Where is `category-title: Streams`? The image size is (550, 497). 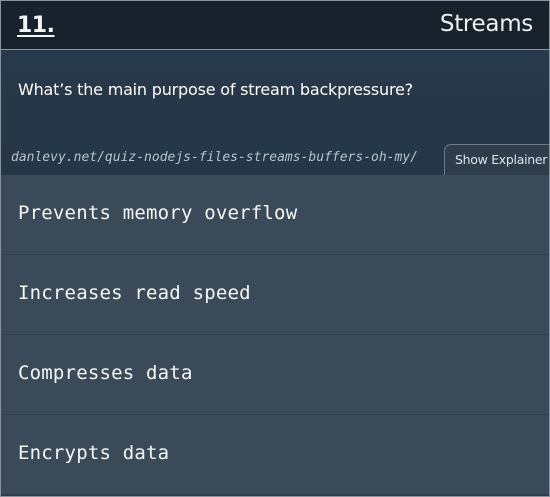
category-title: Streams is located at coordinates (486, 24).